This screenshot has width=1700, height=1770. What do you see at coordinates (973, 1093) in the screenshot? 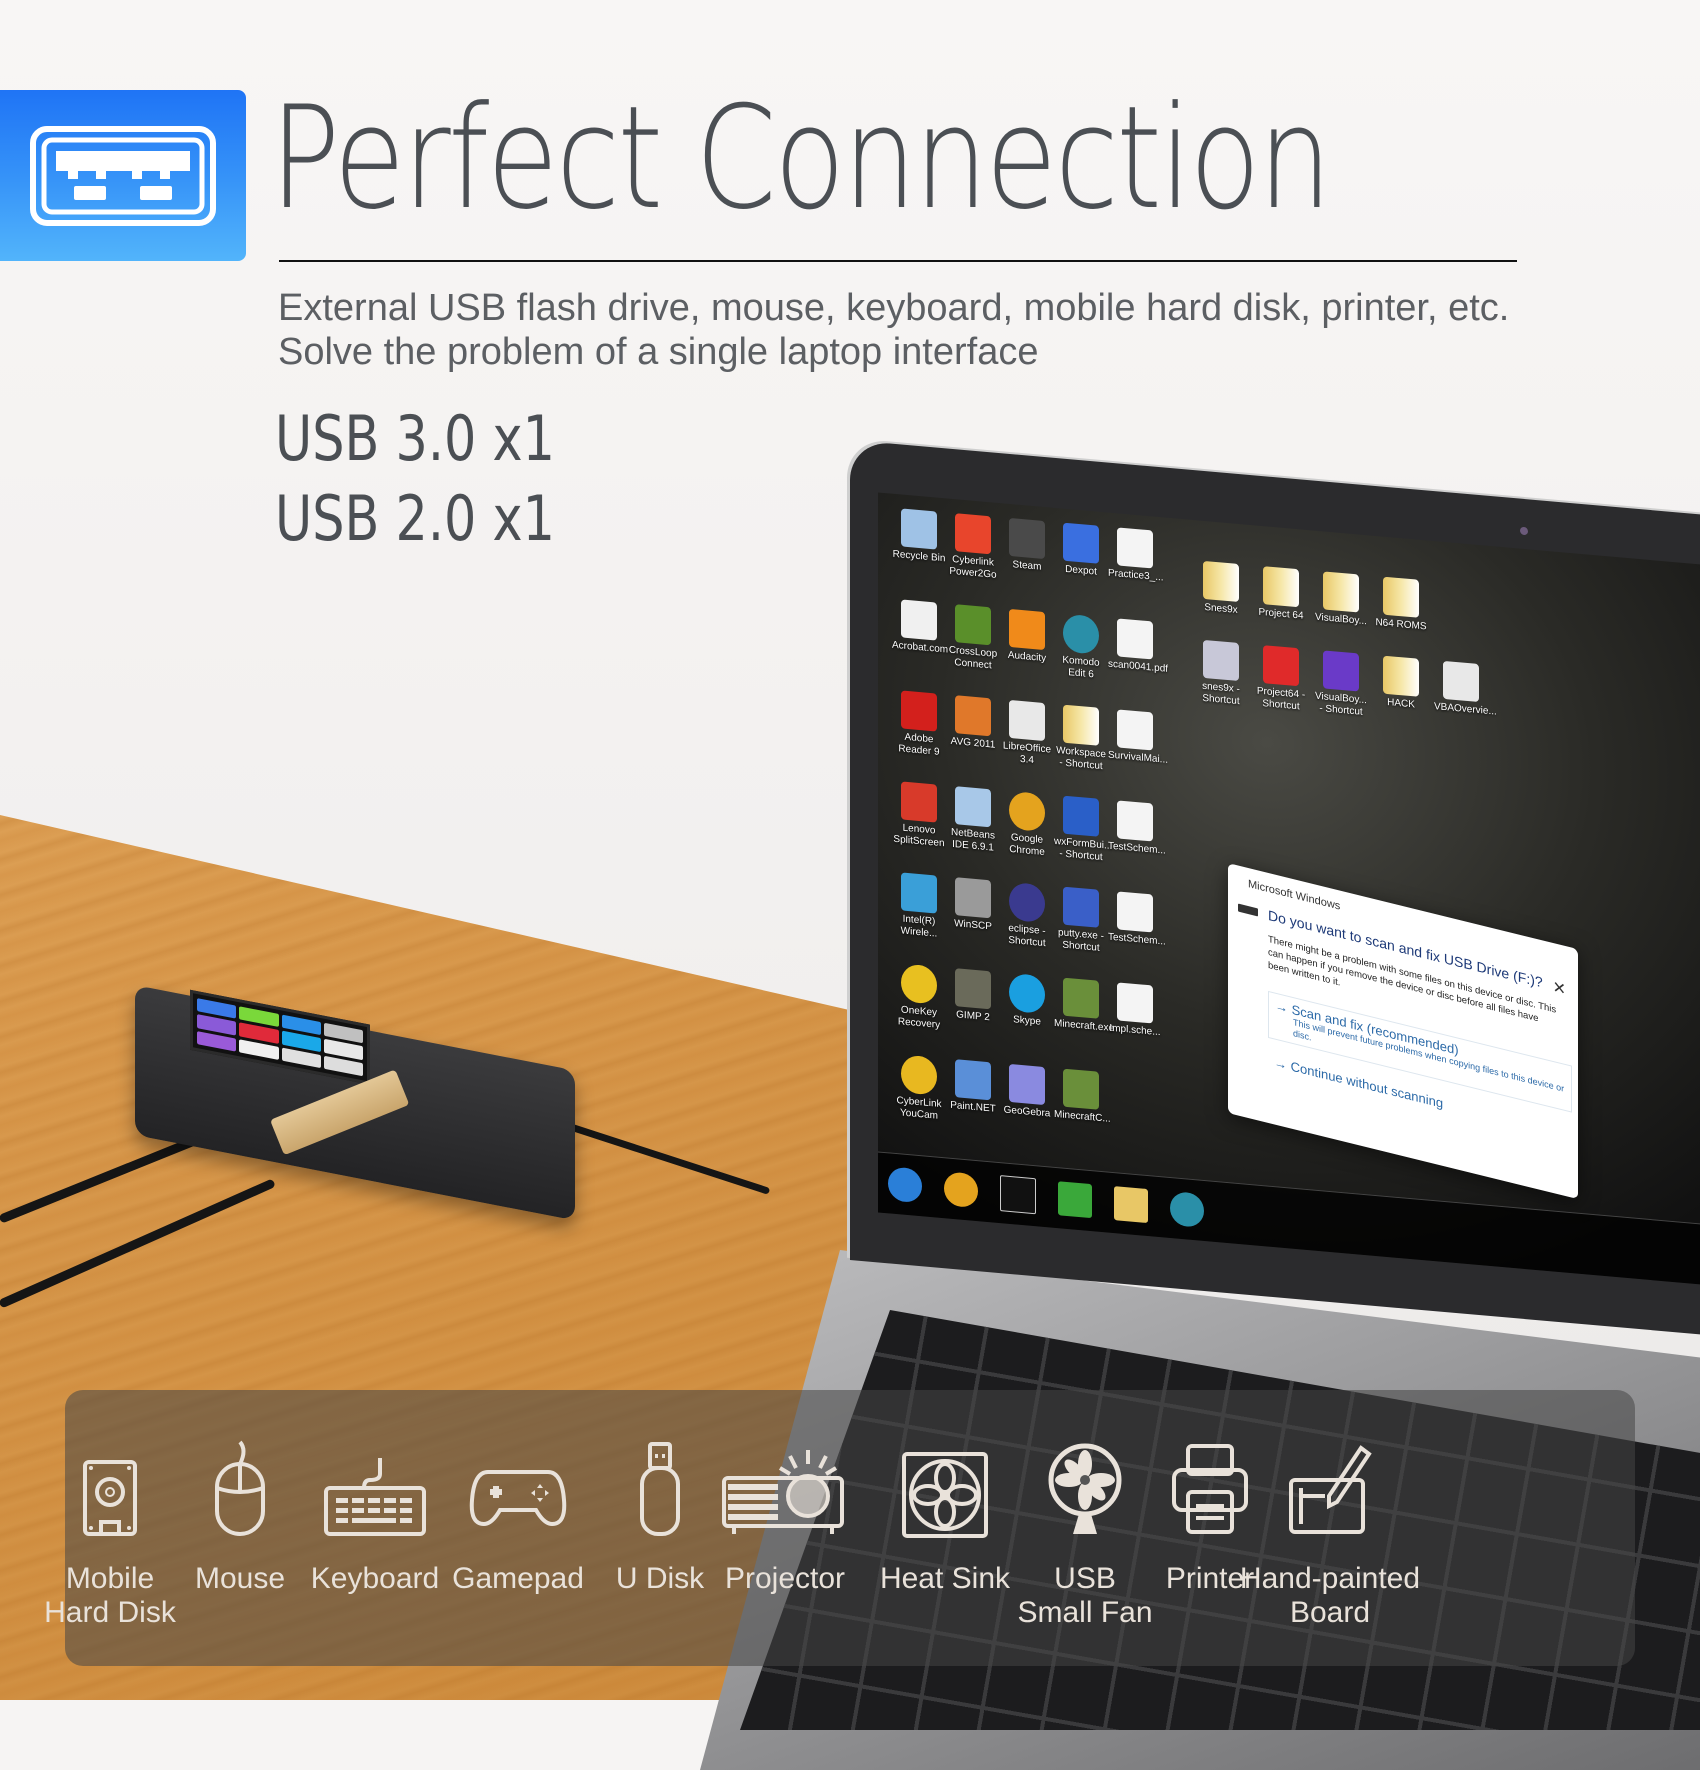
I see `desktop-icon: Paint.NET` at bounding box center [973, 1093].